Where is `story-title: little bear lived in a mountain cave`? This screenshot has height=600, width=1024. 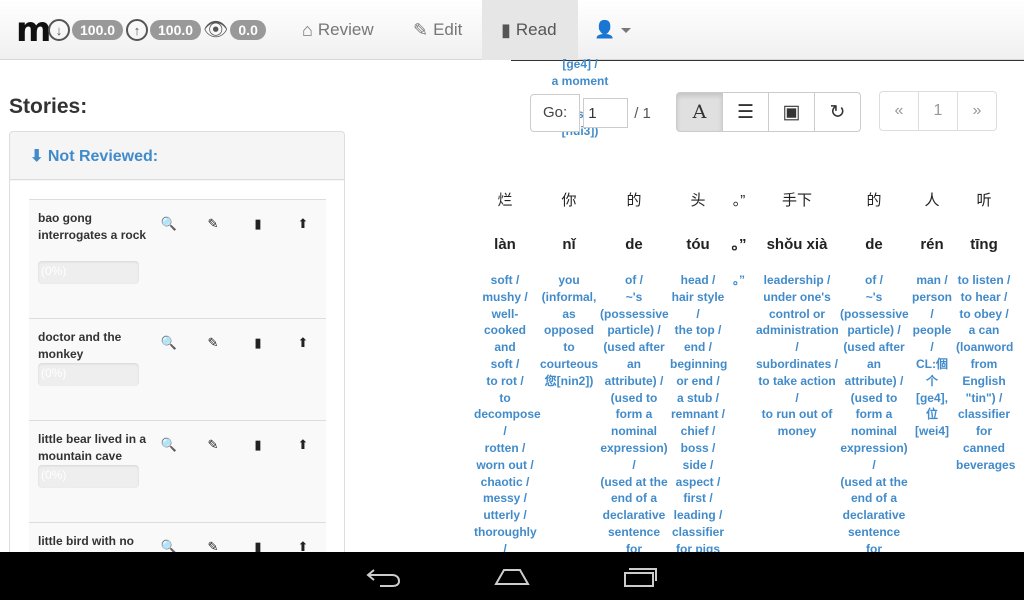
story-title: little bear lived in a mountain cave is located at coordinates (95, 447).